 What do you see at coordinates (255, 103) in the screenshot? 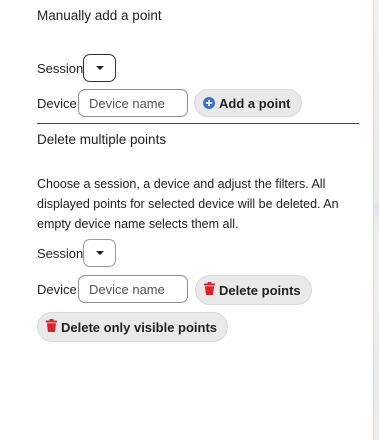
I see `add-point-button-label: Add a point` at bounding box center [255, 103].